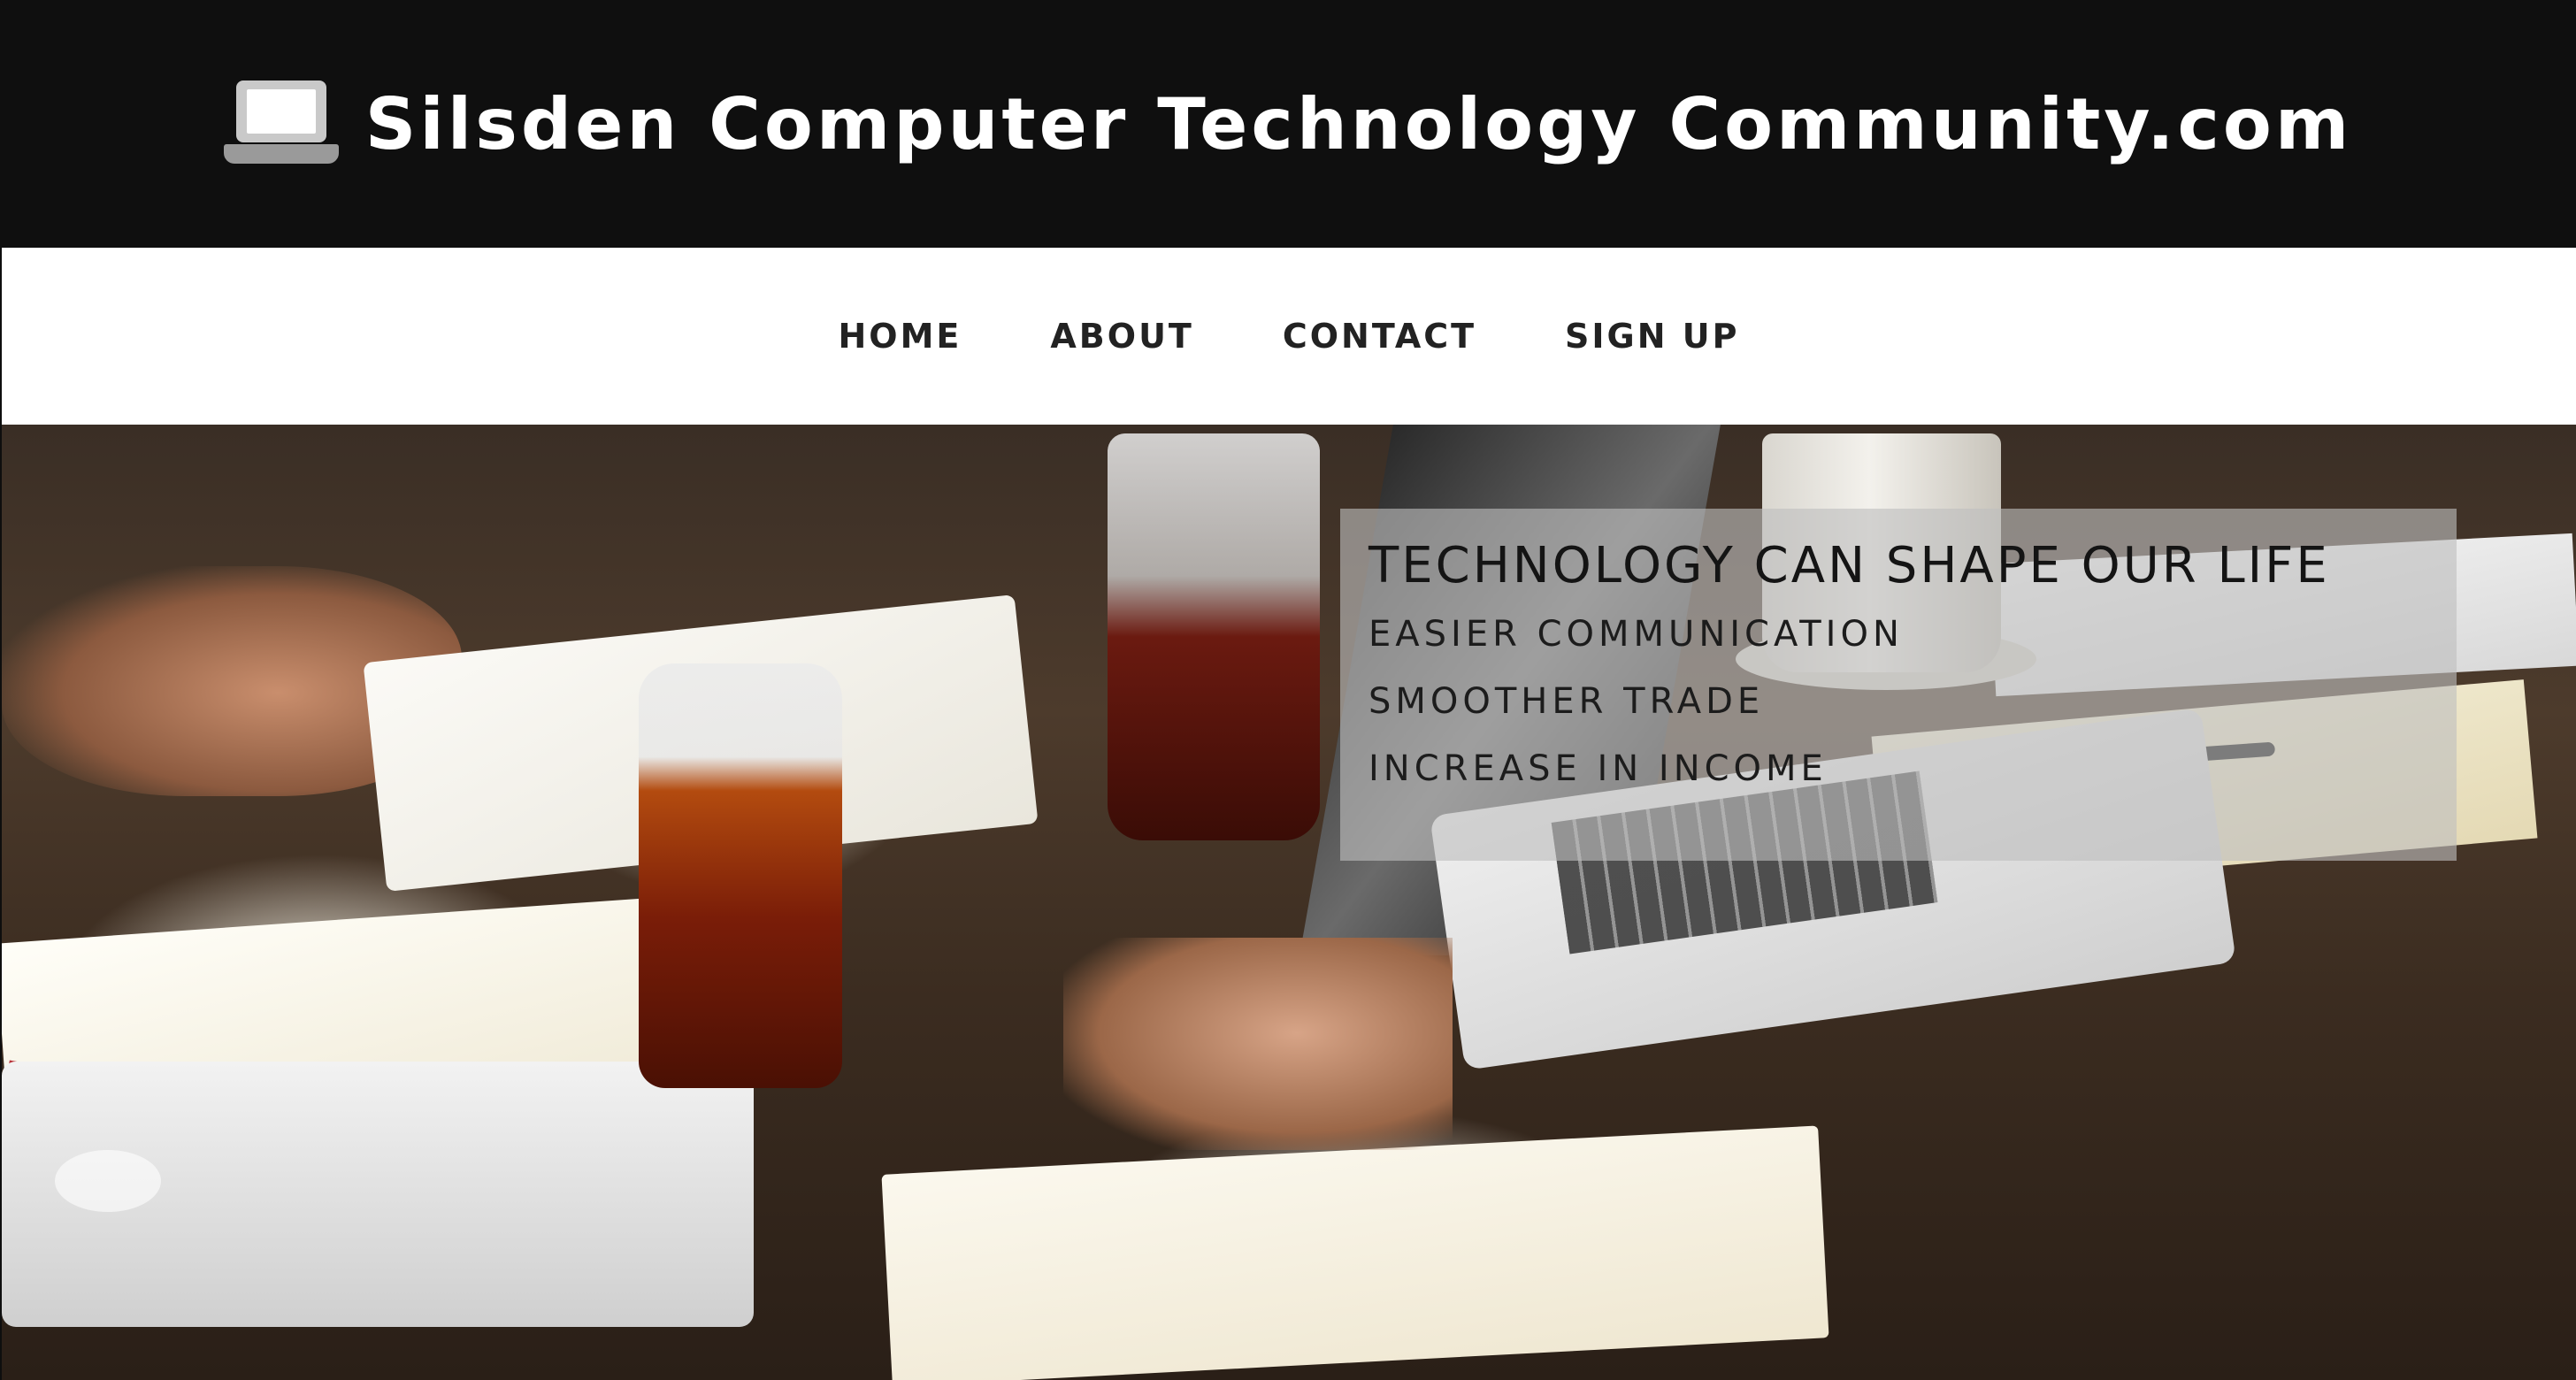 This screenshot has width=2576, height=1380. What do you see at coordinates (281, 123) in the screenshot?
I see `laptop-icon` at bounding box center [281, 123].